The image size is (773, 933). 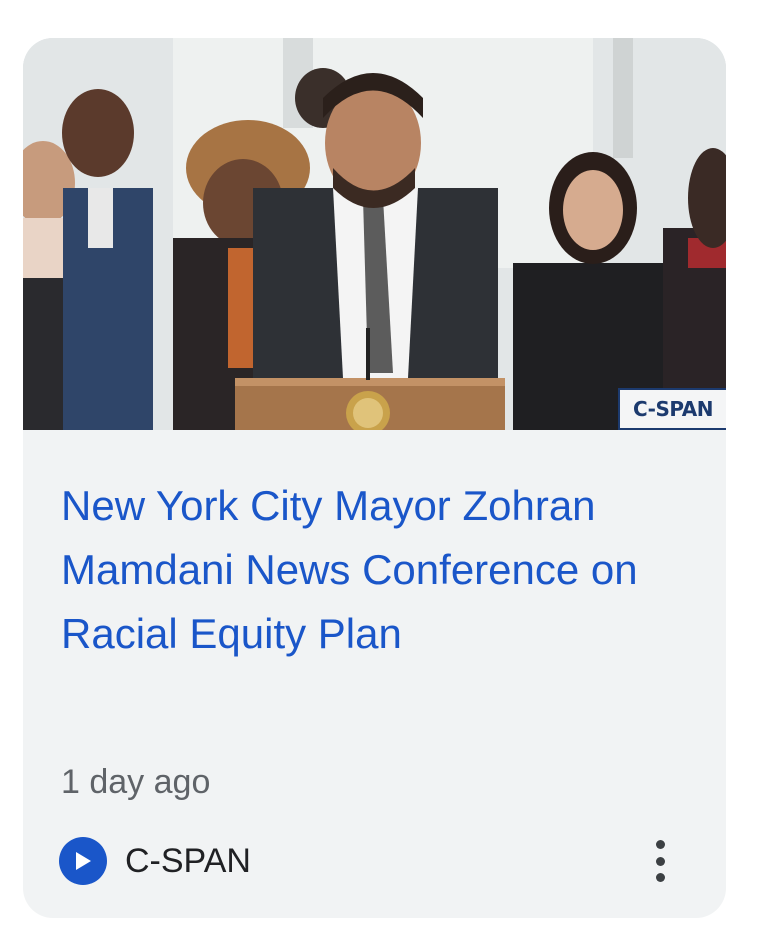 I want to click on more-vert-icon, so click(x=660, y=861).